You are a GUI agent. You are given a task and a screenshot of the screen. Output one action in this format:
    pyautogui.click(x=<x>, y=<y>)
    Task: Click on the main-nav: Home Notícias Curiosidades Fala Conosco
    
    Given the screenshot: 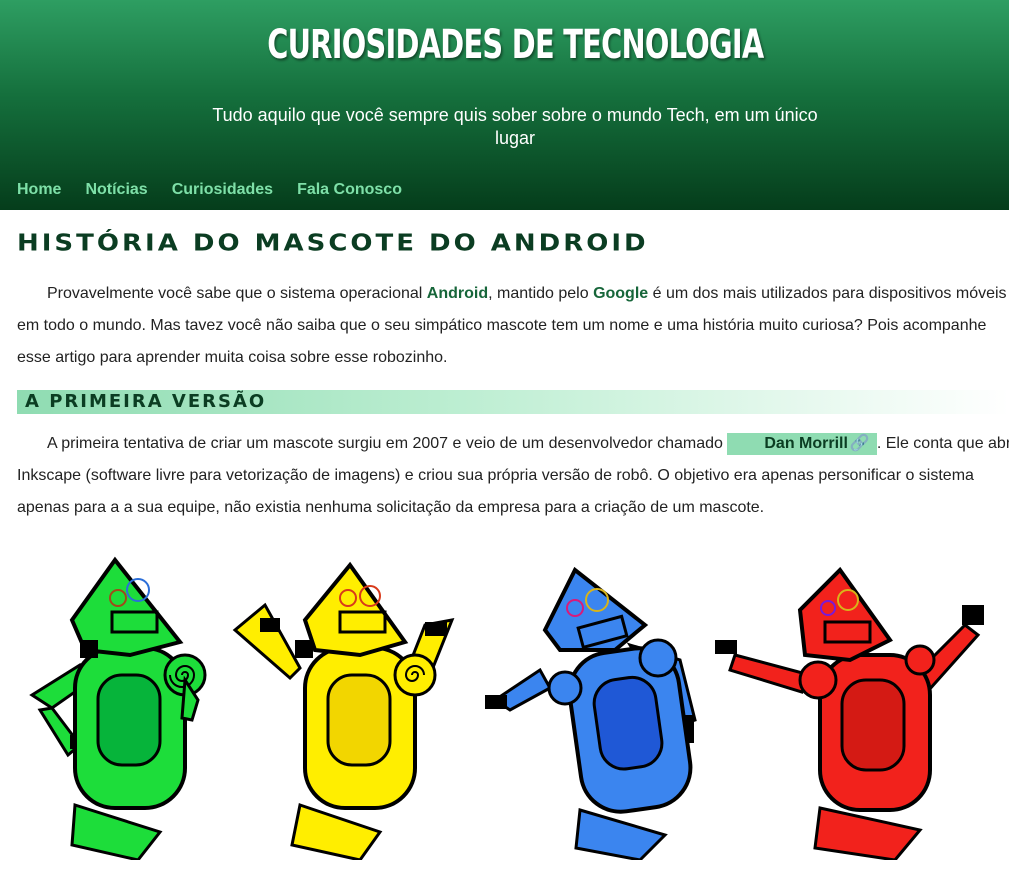 What is the action you would take?
    pyautogui.click(x=221, y=190)
    